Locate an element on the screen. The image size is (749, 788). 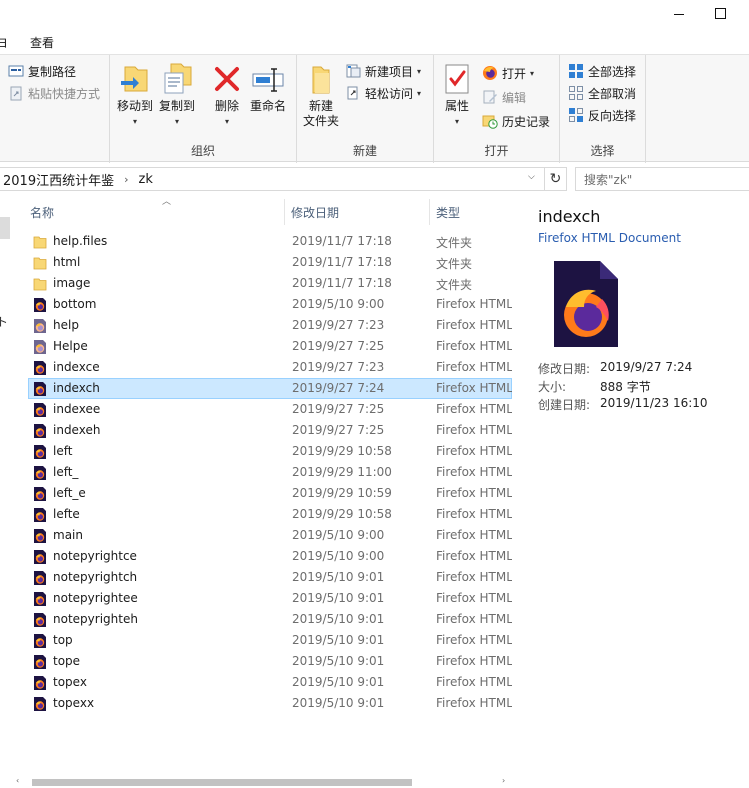
file-row: help.files 2019/11/7 17:18 文件夹 is located at coordinates (270, 241).